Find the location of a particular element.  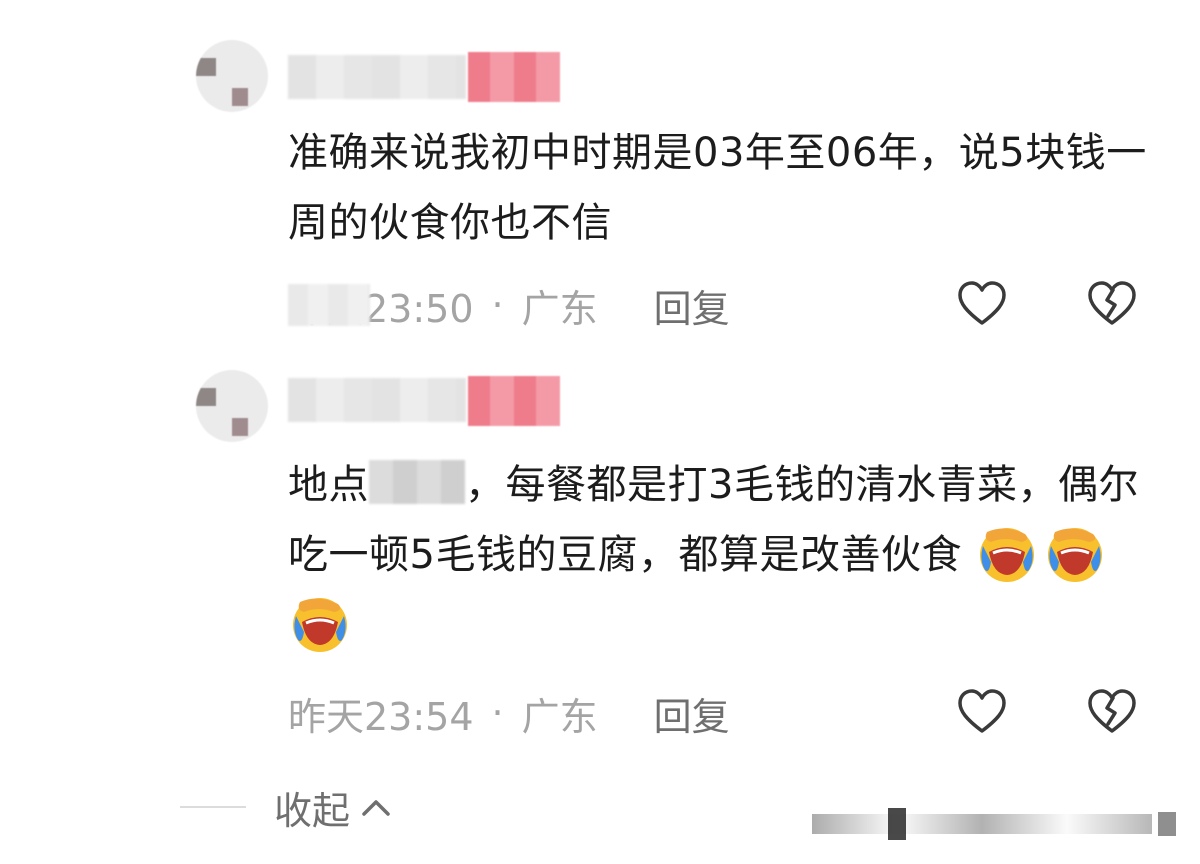

user-tag-redacted is located at coordinates (514, 401).